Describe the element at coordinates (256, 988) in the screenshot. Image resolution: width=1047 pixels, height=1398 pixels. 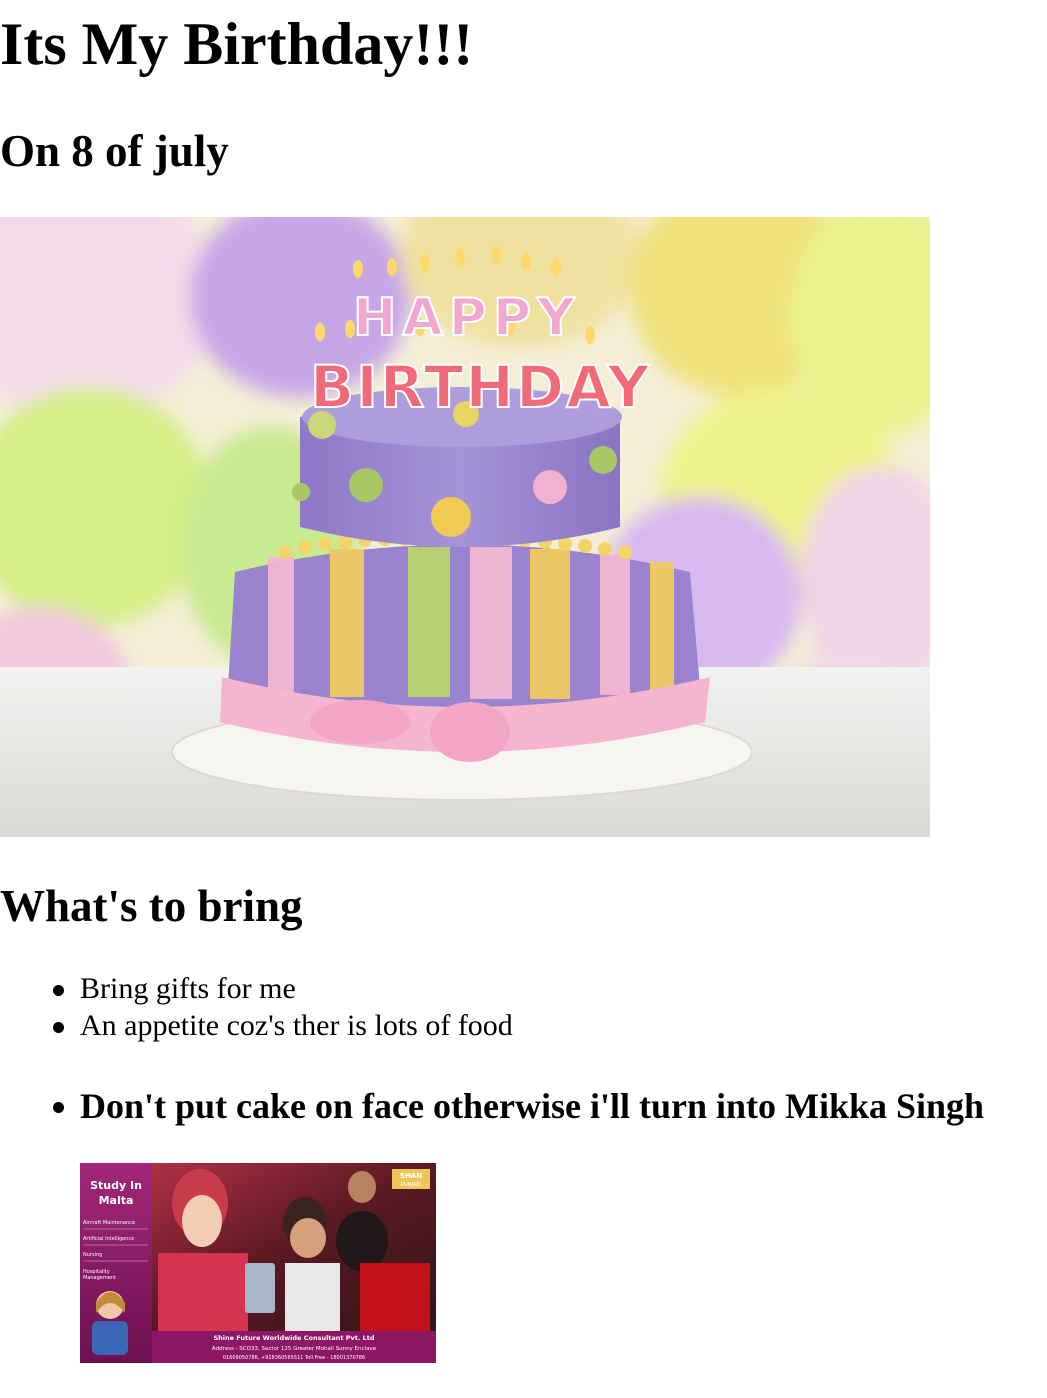
I see `list-item: Bring gifts for me` at that location.